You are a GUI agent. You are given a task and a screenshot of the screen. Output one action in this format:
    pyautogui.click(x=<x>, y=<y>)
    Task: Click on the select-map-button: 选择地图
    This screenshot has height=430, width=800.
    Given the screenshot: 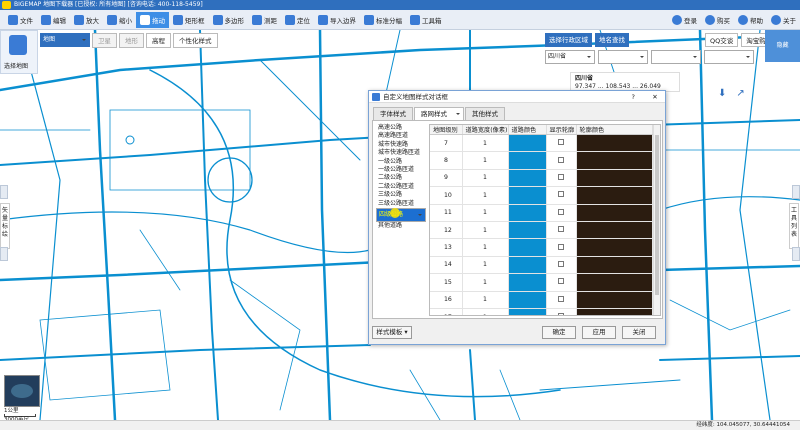 What is the action you would take?
    pyautogui.click(x=19, y=52)
    